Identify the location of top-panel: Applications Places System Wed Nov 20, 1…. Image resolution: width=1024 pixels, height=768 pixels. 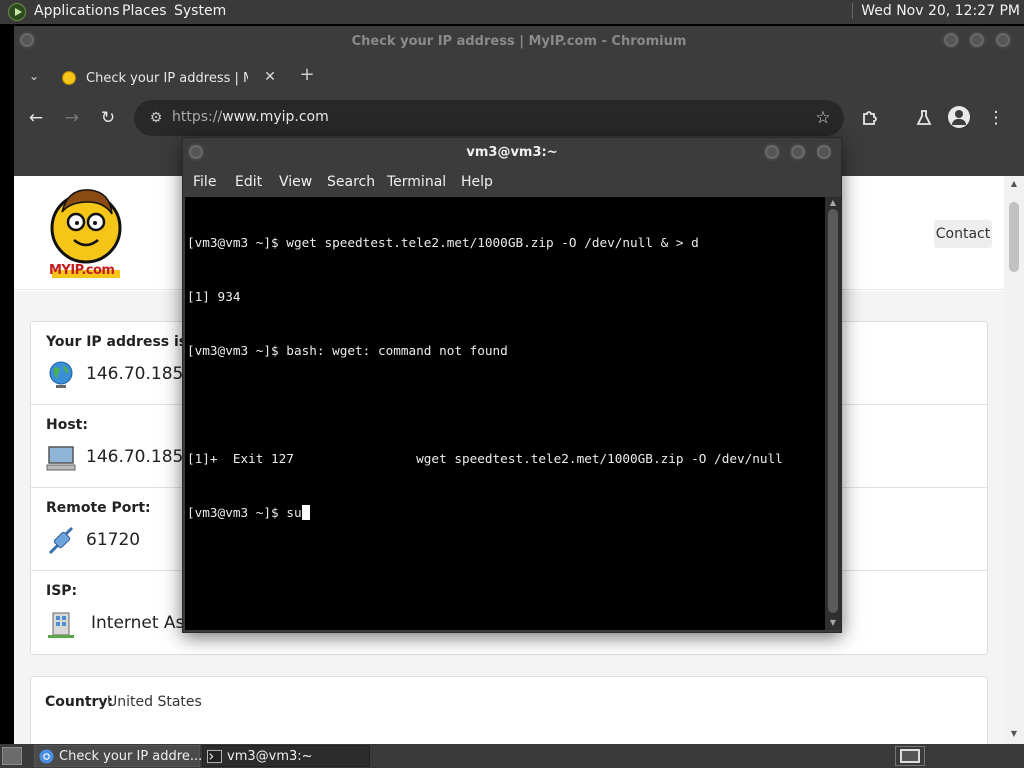
(512, 12).